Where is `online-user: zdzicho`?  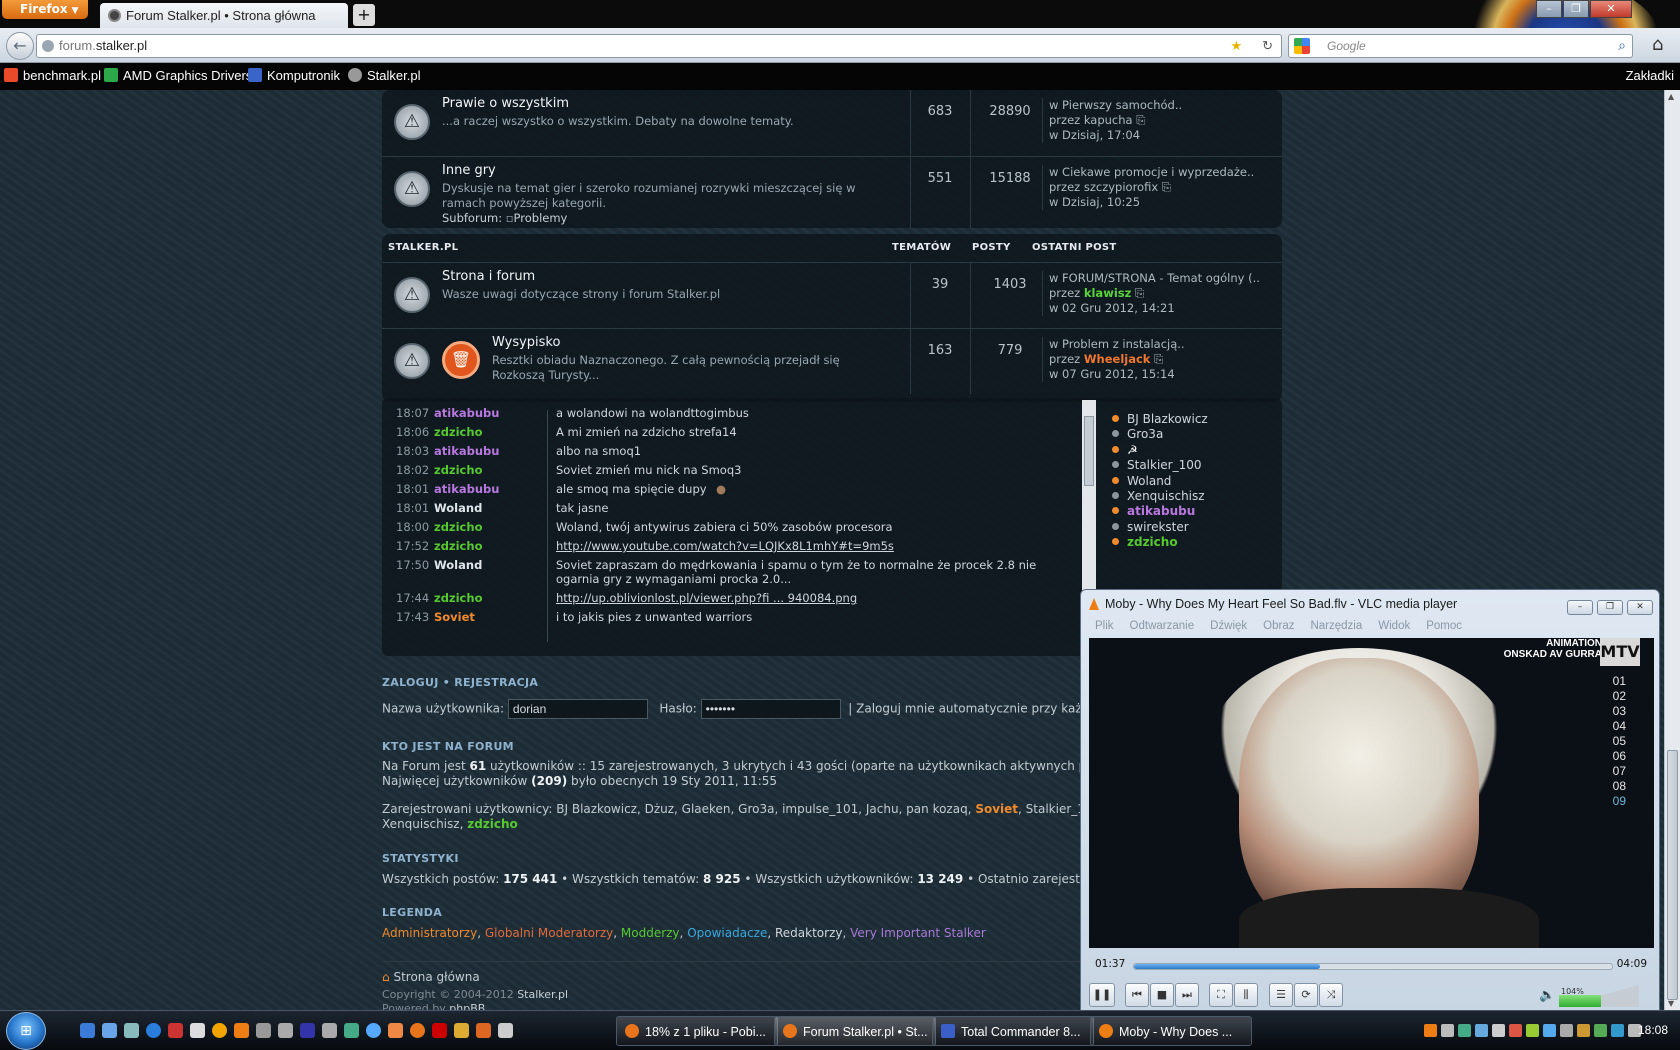 online-user: zdzicho is located at coordinates (1145, 542).